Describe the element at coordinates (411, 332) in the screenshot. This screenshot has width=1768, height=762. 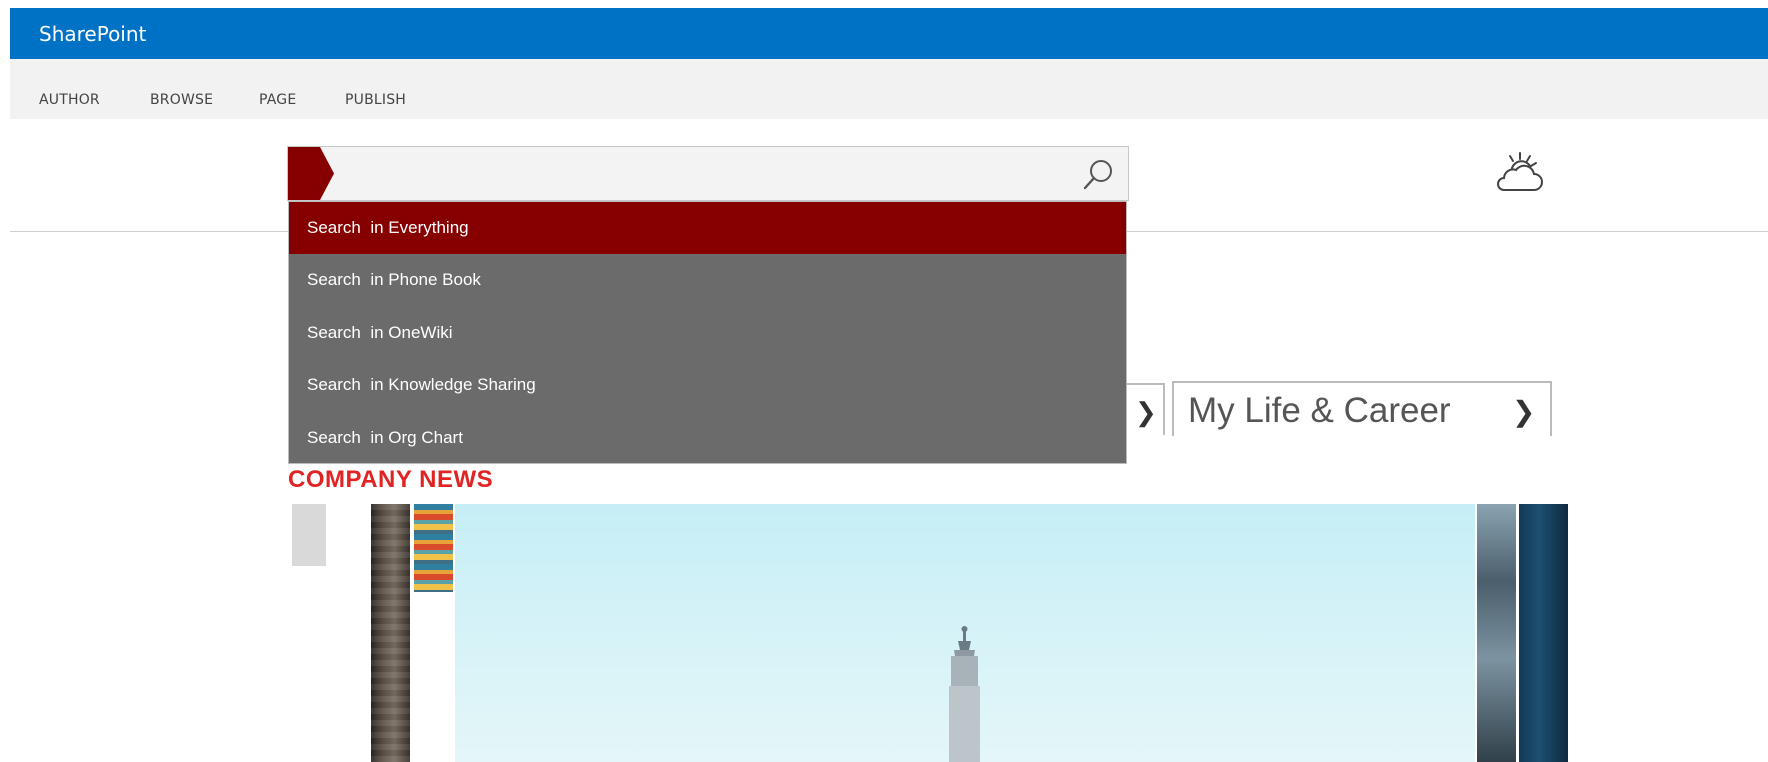
I see `search-scope-label: in OneWiki` at that location.